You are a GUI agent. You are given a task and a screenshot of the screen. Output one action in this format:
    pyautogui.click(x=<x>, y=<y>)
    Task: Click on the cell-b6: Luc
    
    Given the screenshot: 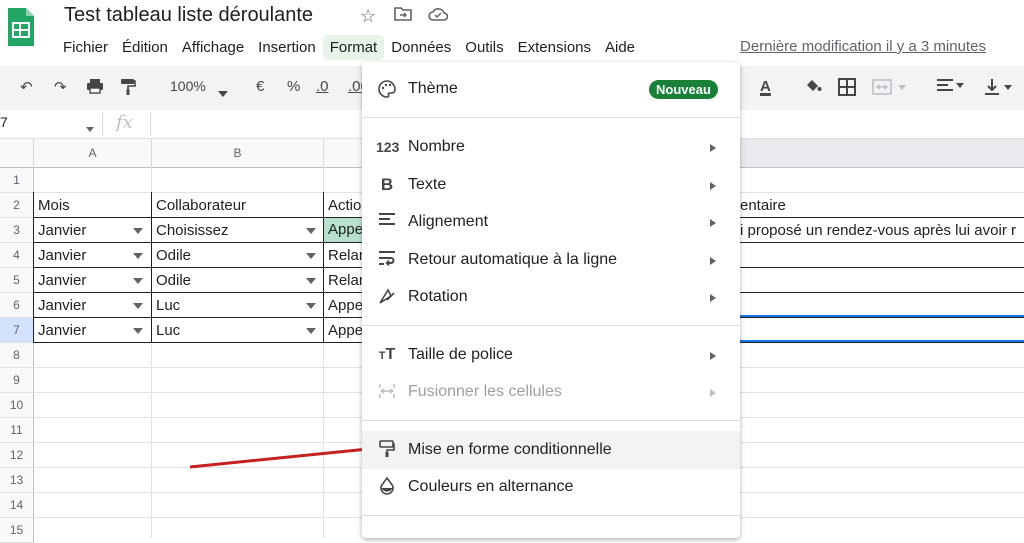 What is the action you would take?
    pyautogui.click(x=229, y=305)
    